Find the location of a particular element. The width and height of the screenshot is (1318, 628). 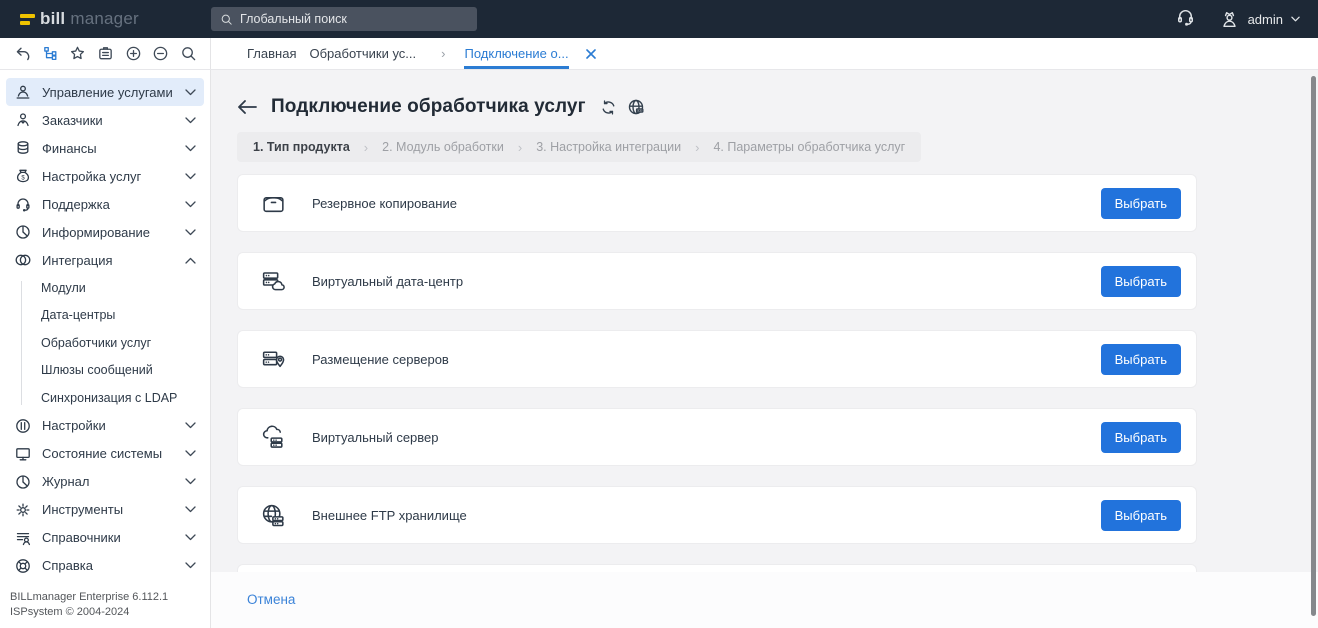

directories-icon is located at coordinates (23, 538).